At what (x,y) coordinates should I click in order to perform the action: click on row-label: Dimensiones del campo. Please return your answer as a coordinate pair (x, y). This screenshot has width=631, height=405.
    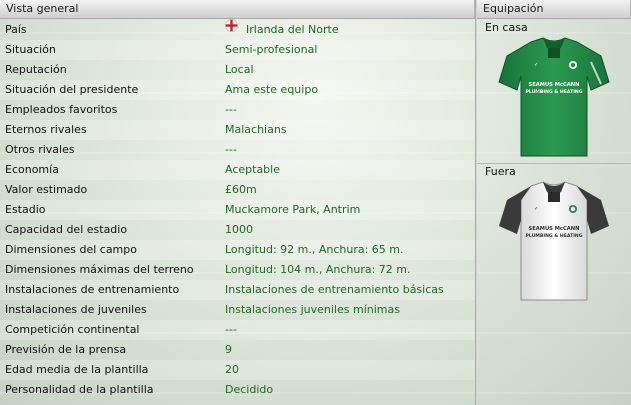
    Looking at the image, I should click on (71, 249).